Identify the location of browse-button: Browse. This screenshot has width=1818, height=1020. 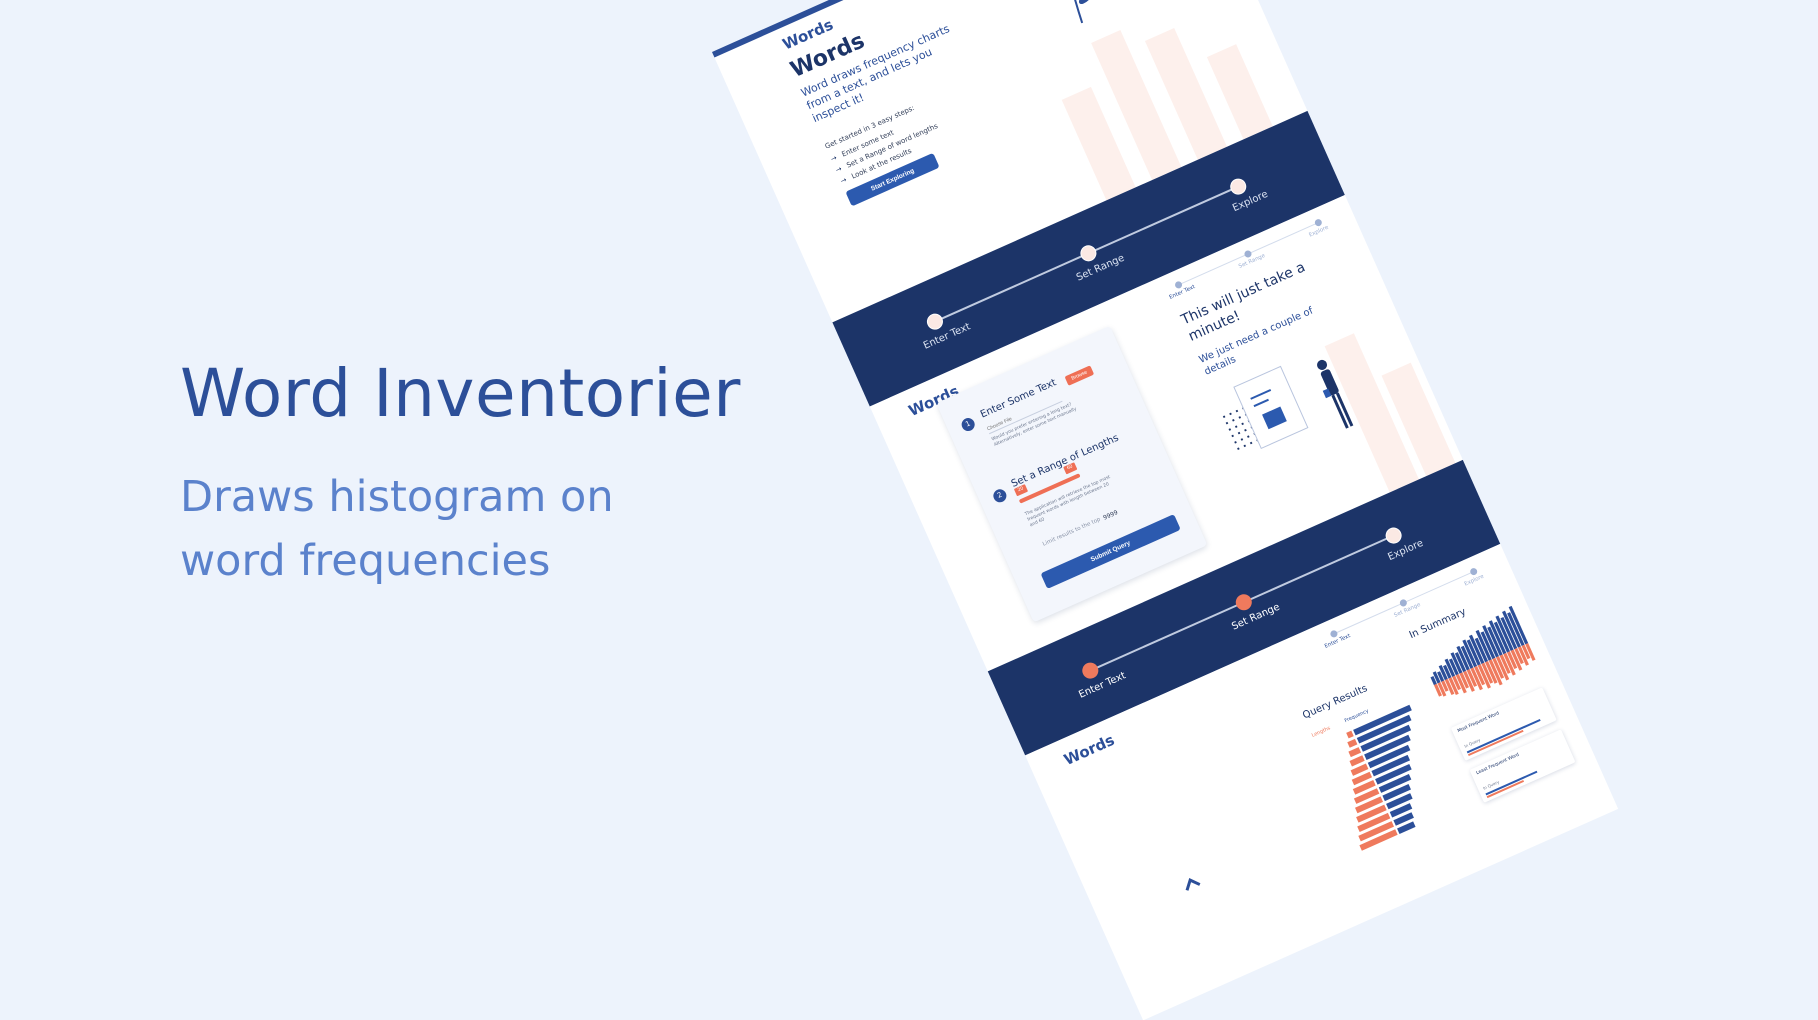
(1079, 375).